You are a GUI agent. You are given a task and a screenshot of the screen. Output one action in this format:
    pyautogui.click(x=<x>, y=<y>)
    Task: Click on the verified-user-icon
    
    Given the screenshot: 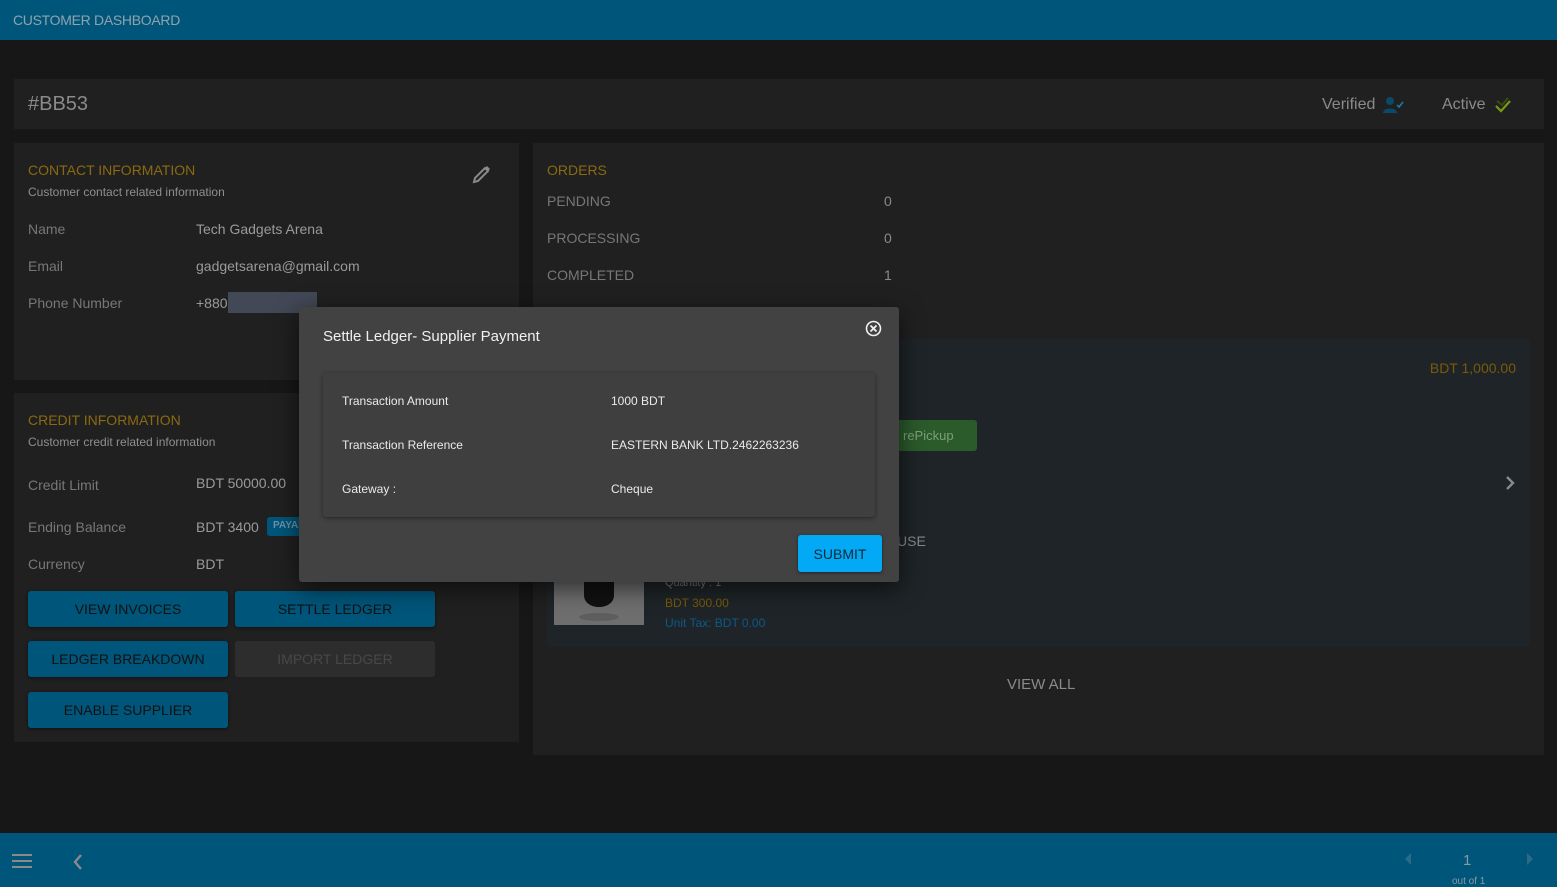 What is the action you would take?
    pyautogui.click(x=1393, y=105)
    